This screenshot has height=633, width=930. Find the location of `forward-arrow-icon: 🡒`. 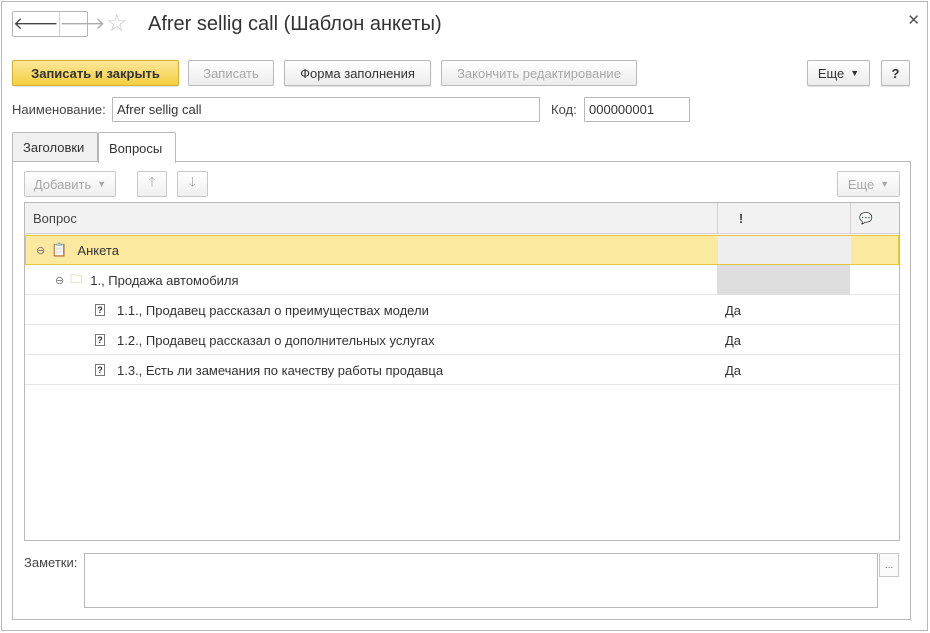

forward-arrow-icon: 🡒 is located at coordinates (81, 24).